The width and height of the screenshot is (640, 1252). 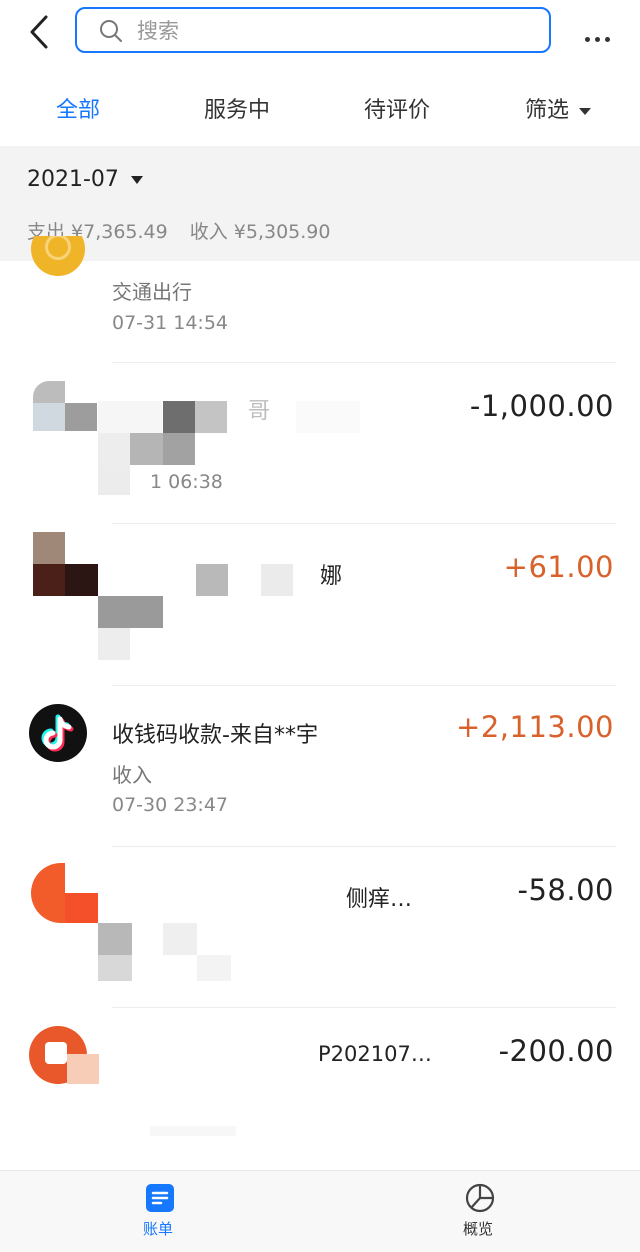 I want to click on transit-avatar, so click(x=58, y=257).